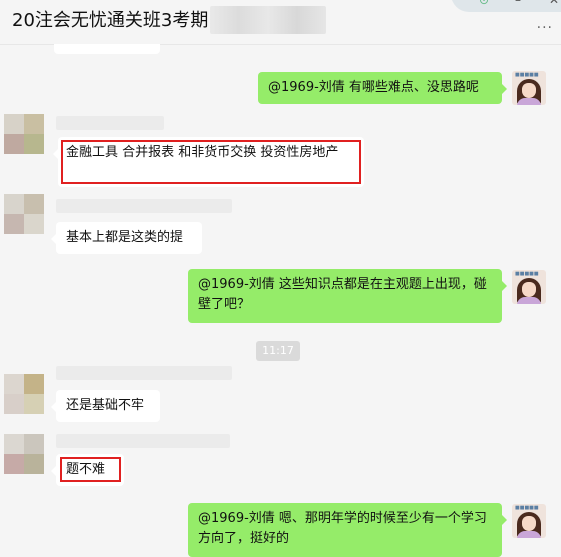 The height and width of the screenshot is (557, 561). What do you see at coordinates (554, 3) in the screenshot?
I see `close-button: ✕` at bounding box center [554, 3].